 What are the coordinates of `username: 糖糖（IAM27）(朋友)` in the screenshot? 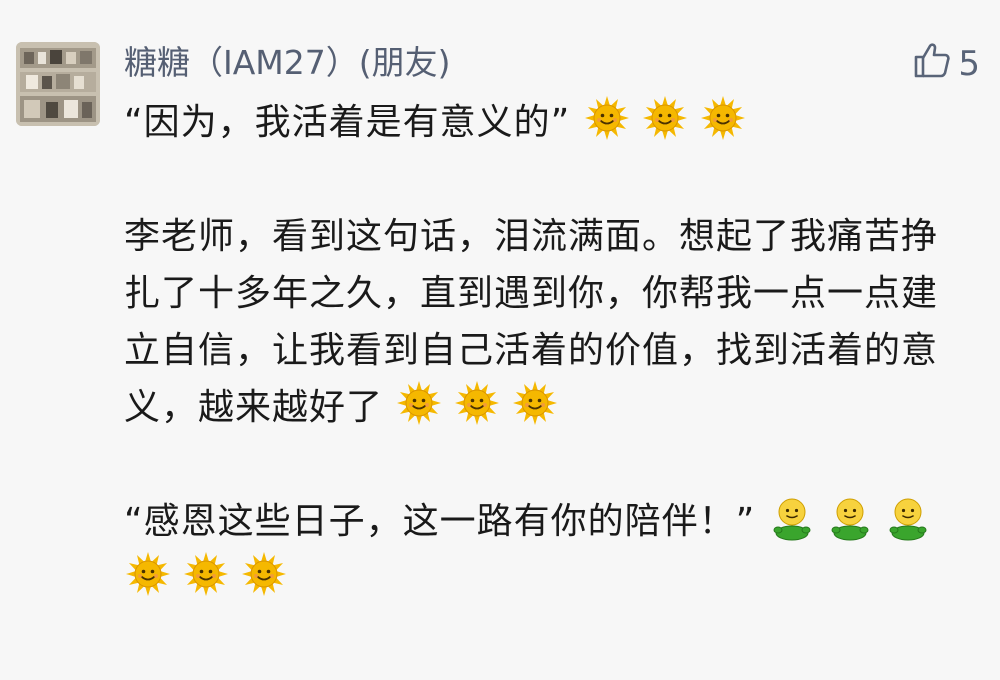 It's located at (287, 63).